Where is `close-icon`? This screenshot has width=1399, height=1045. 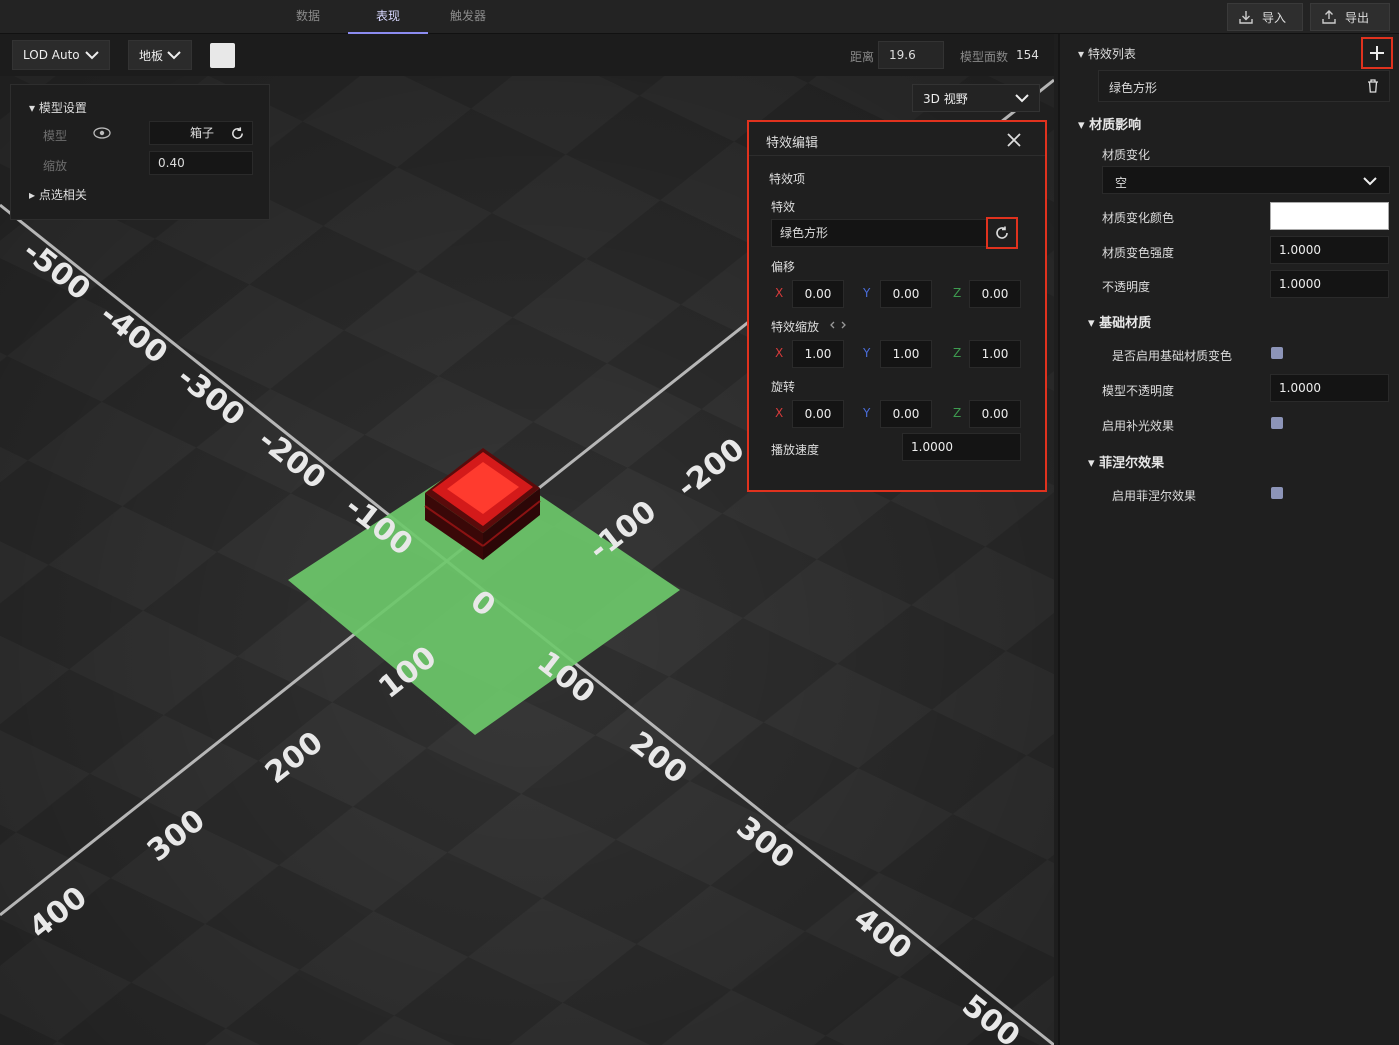 close-icon is located at coordinates (1014, 140).